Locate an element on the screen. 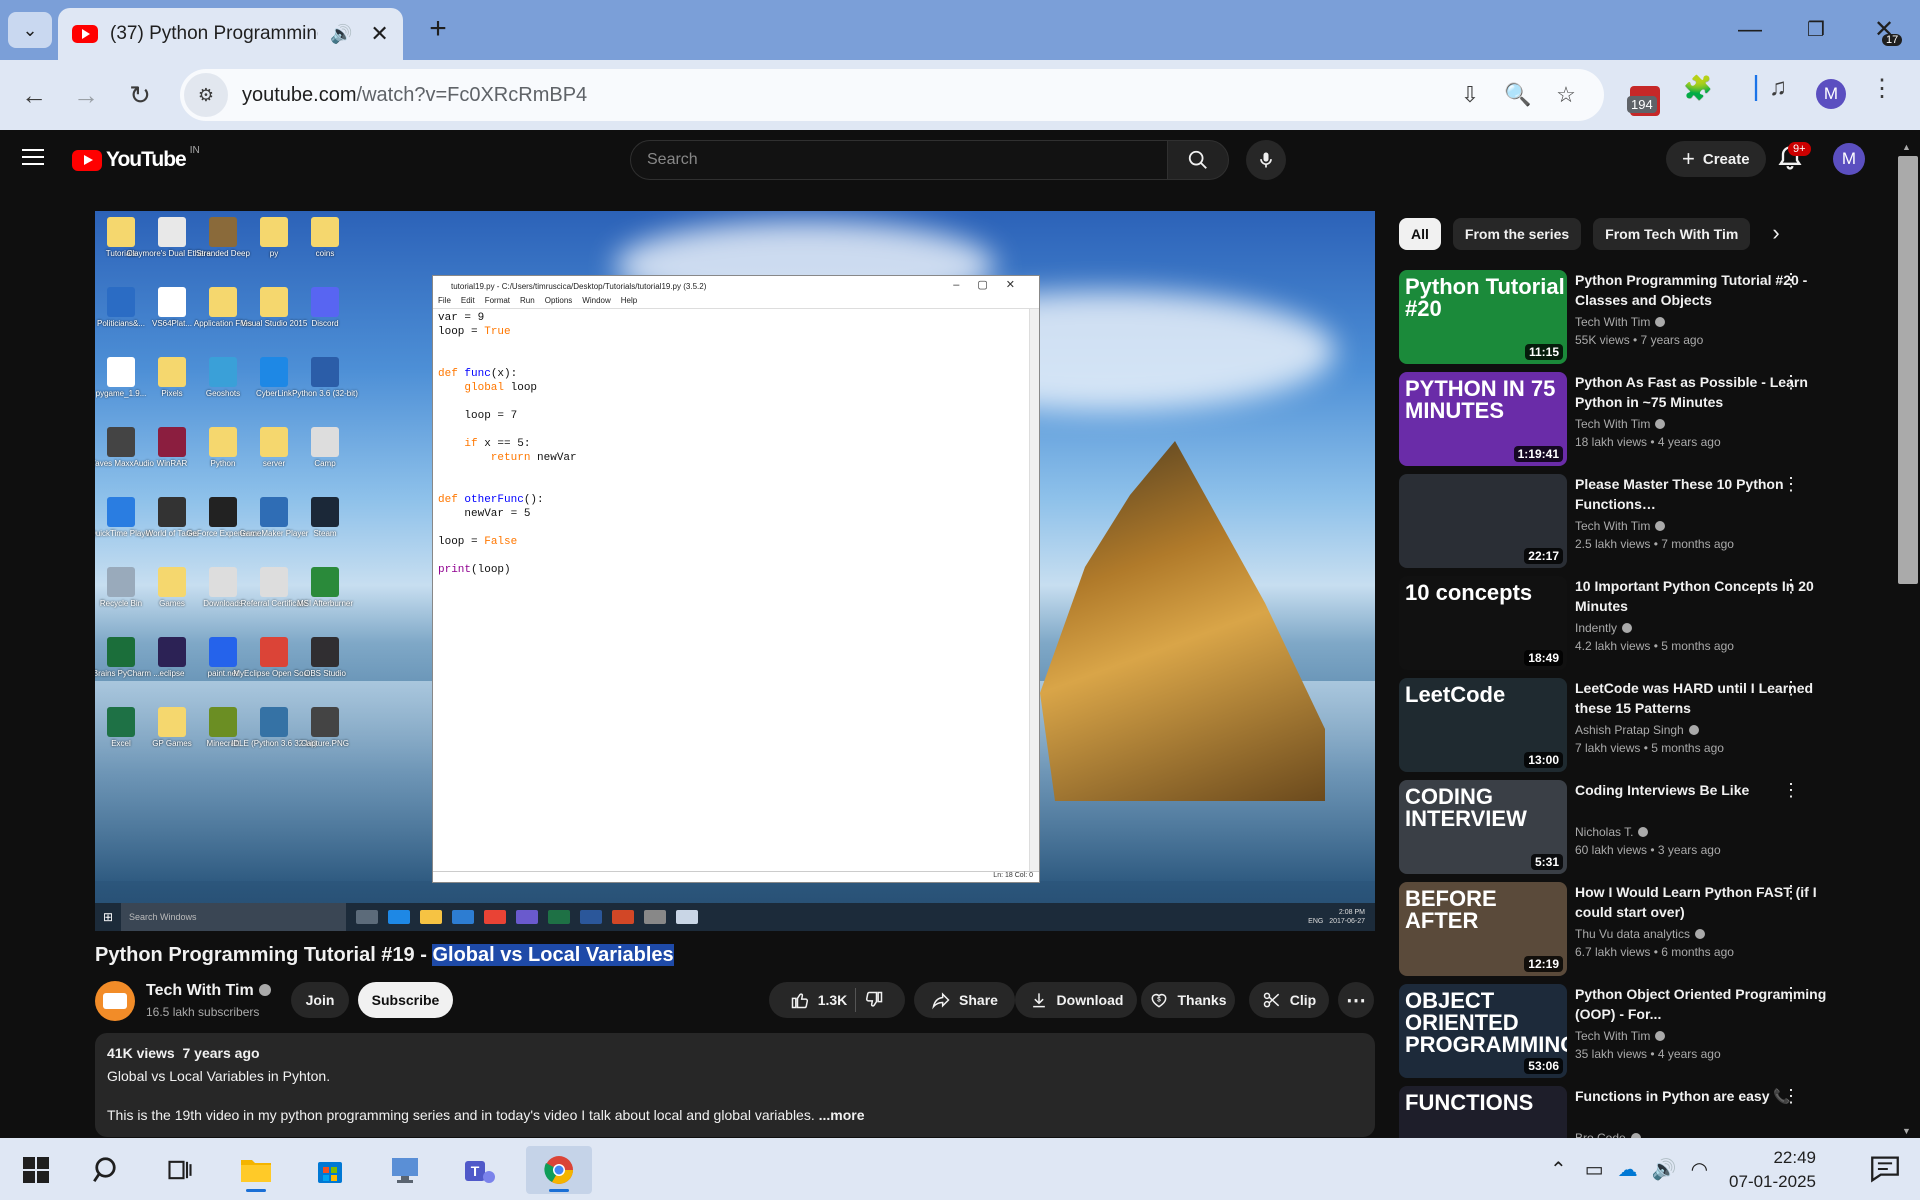  video-thumbnail: 10 concepts 18:49 is located at coordinates (1483, 623).